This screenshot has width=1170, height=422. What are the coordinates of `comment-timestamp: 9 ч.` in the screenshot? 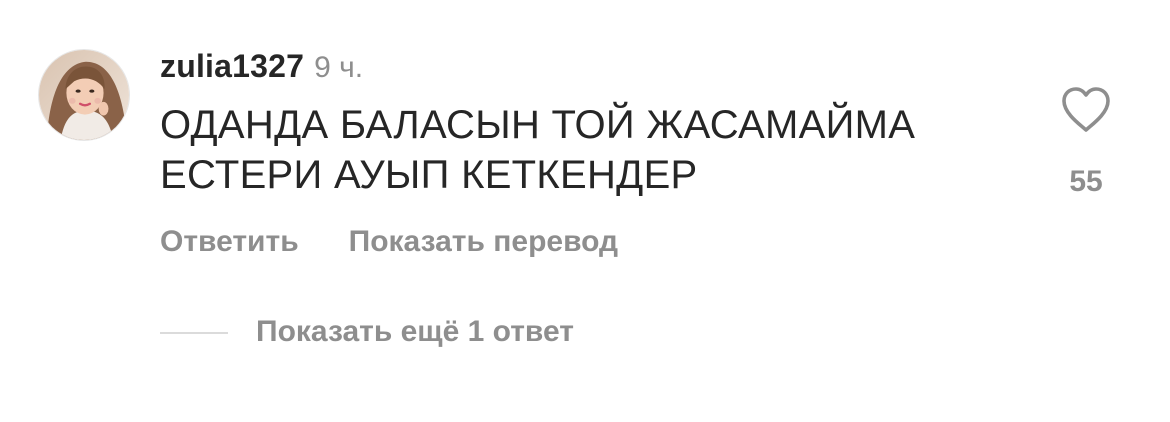 It's located at (339, 67).